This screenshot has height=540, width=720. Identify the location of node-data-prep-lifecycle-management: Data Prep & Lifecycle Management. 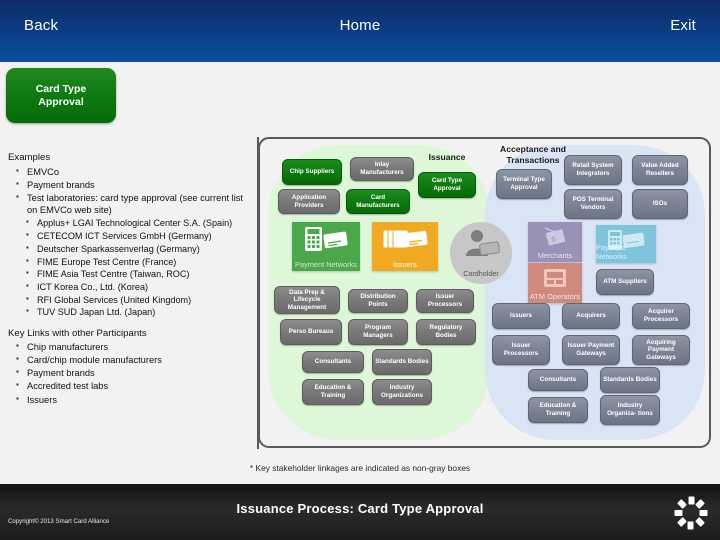
(307, 300).